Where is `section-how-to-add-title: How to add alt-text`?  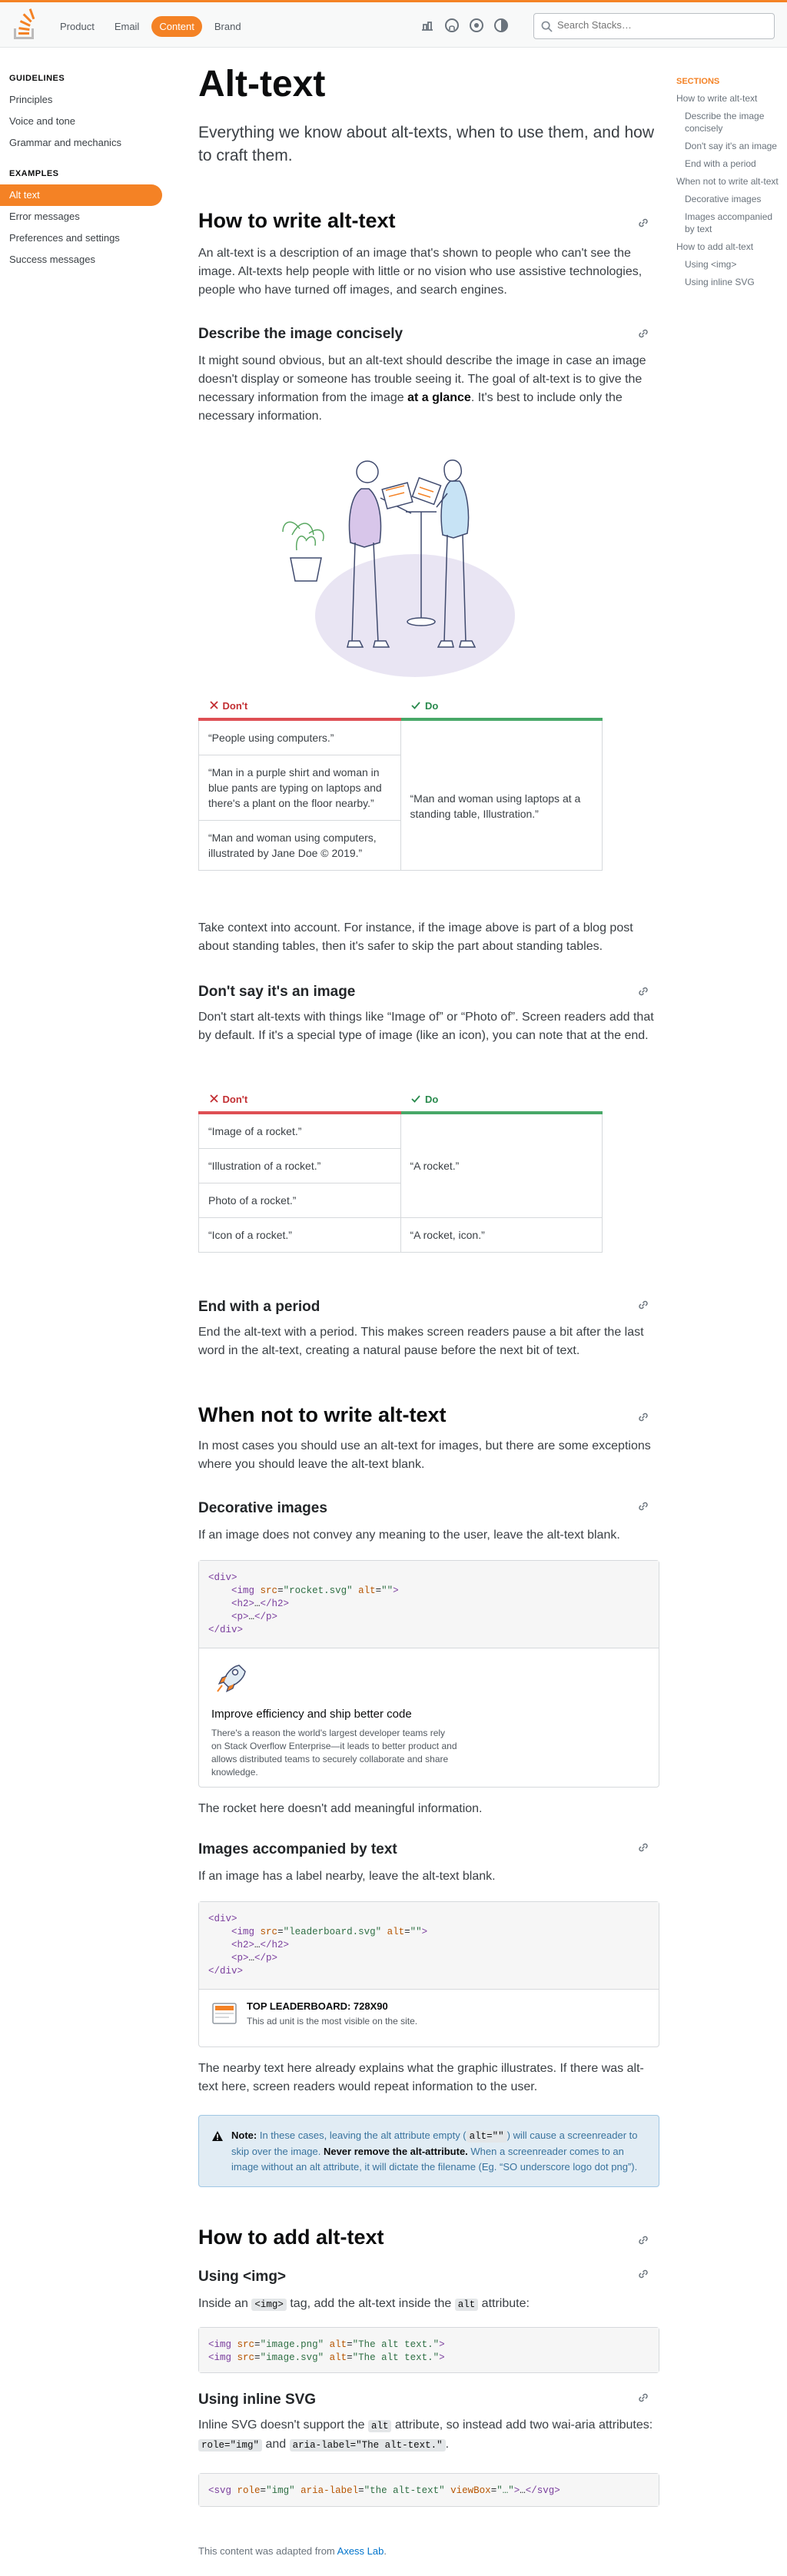
section-how-to-add-title: How to add alt-text is located at coordinates (291, 2237).